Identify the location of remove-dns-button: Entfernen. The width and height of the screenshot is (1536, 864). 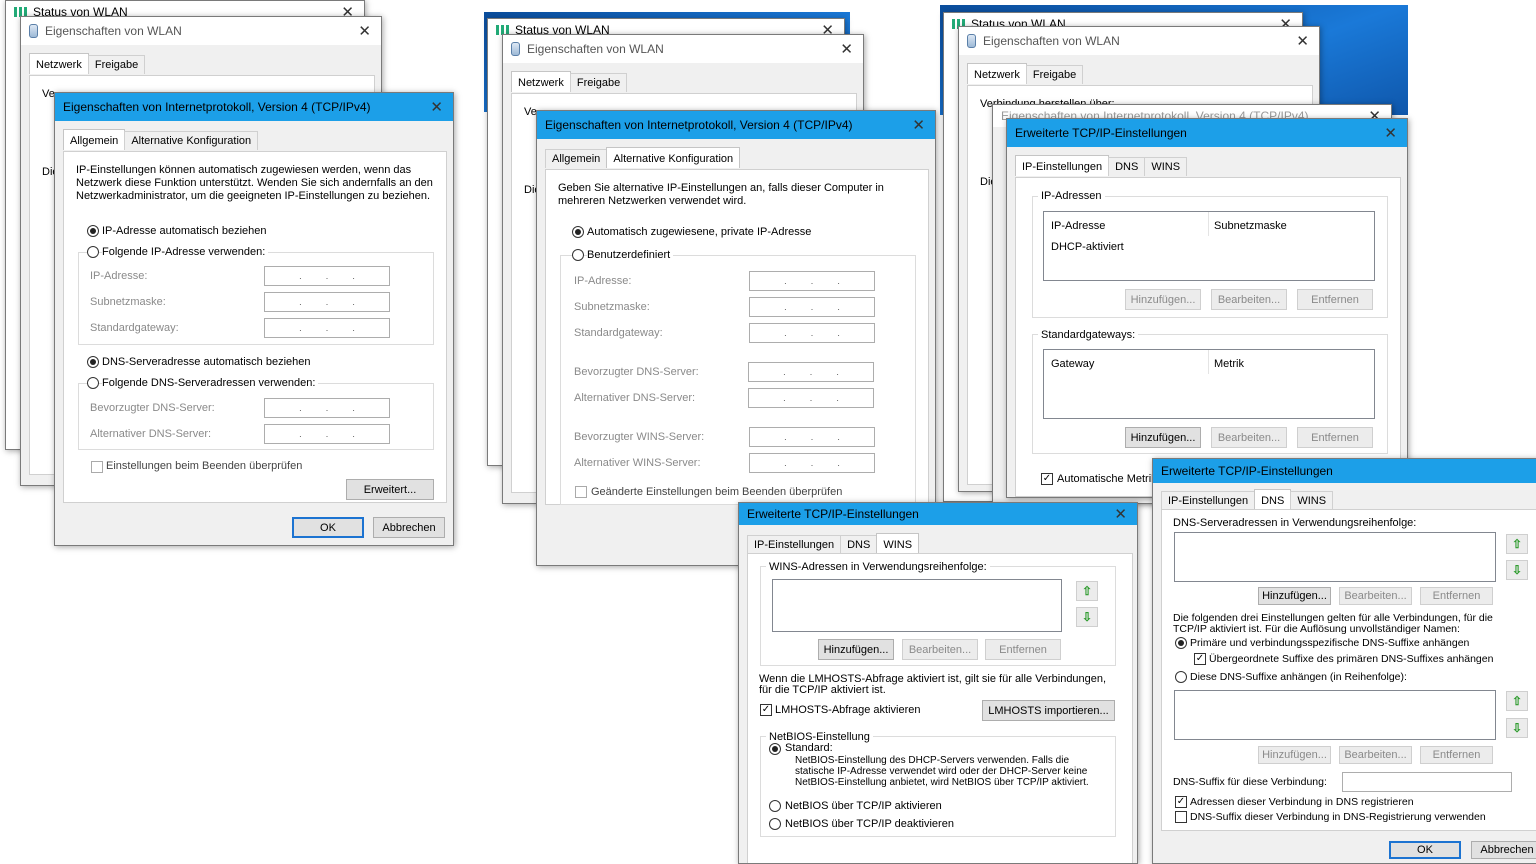
(1456, 596).